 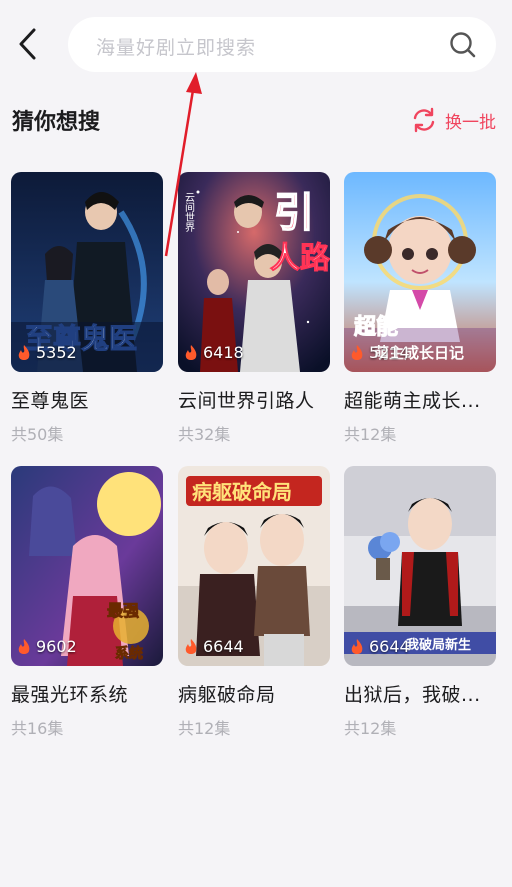 I want to click on search-input: 海量好剧立即搜索, so click(x=282, y=44).